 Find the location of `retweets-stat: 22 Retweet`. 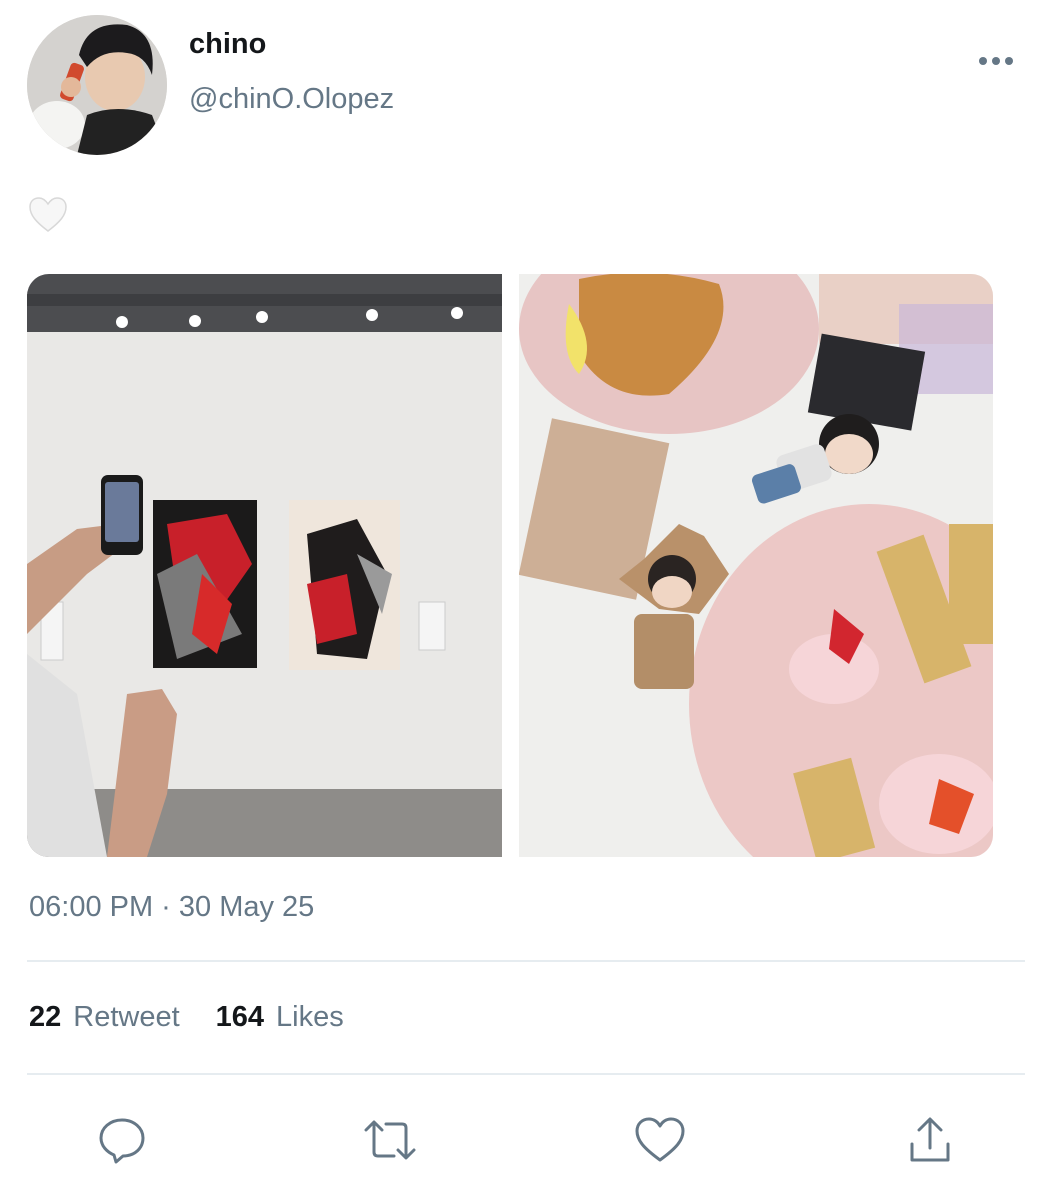

retweets-stat: 22 Retweet is located at coordinates (104, 1017).